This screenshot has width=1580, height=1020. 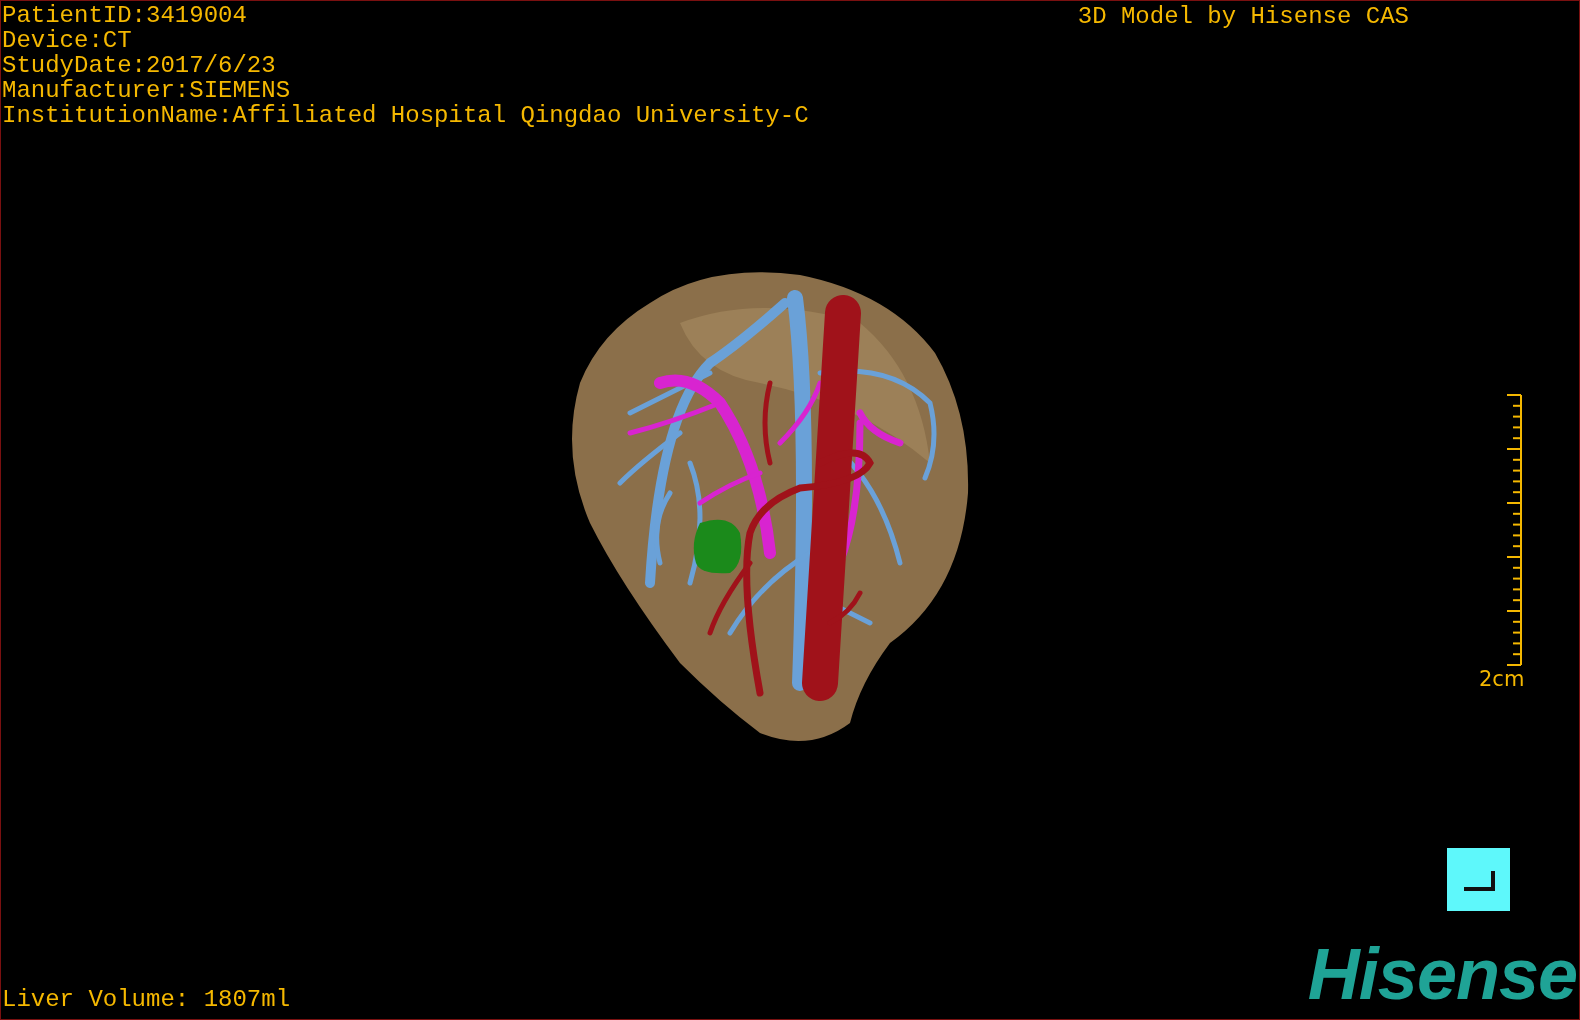 I want to click on study-info-text: StudyDate:2017/6/23, so click(x=139, y=65).